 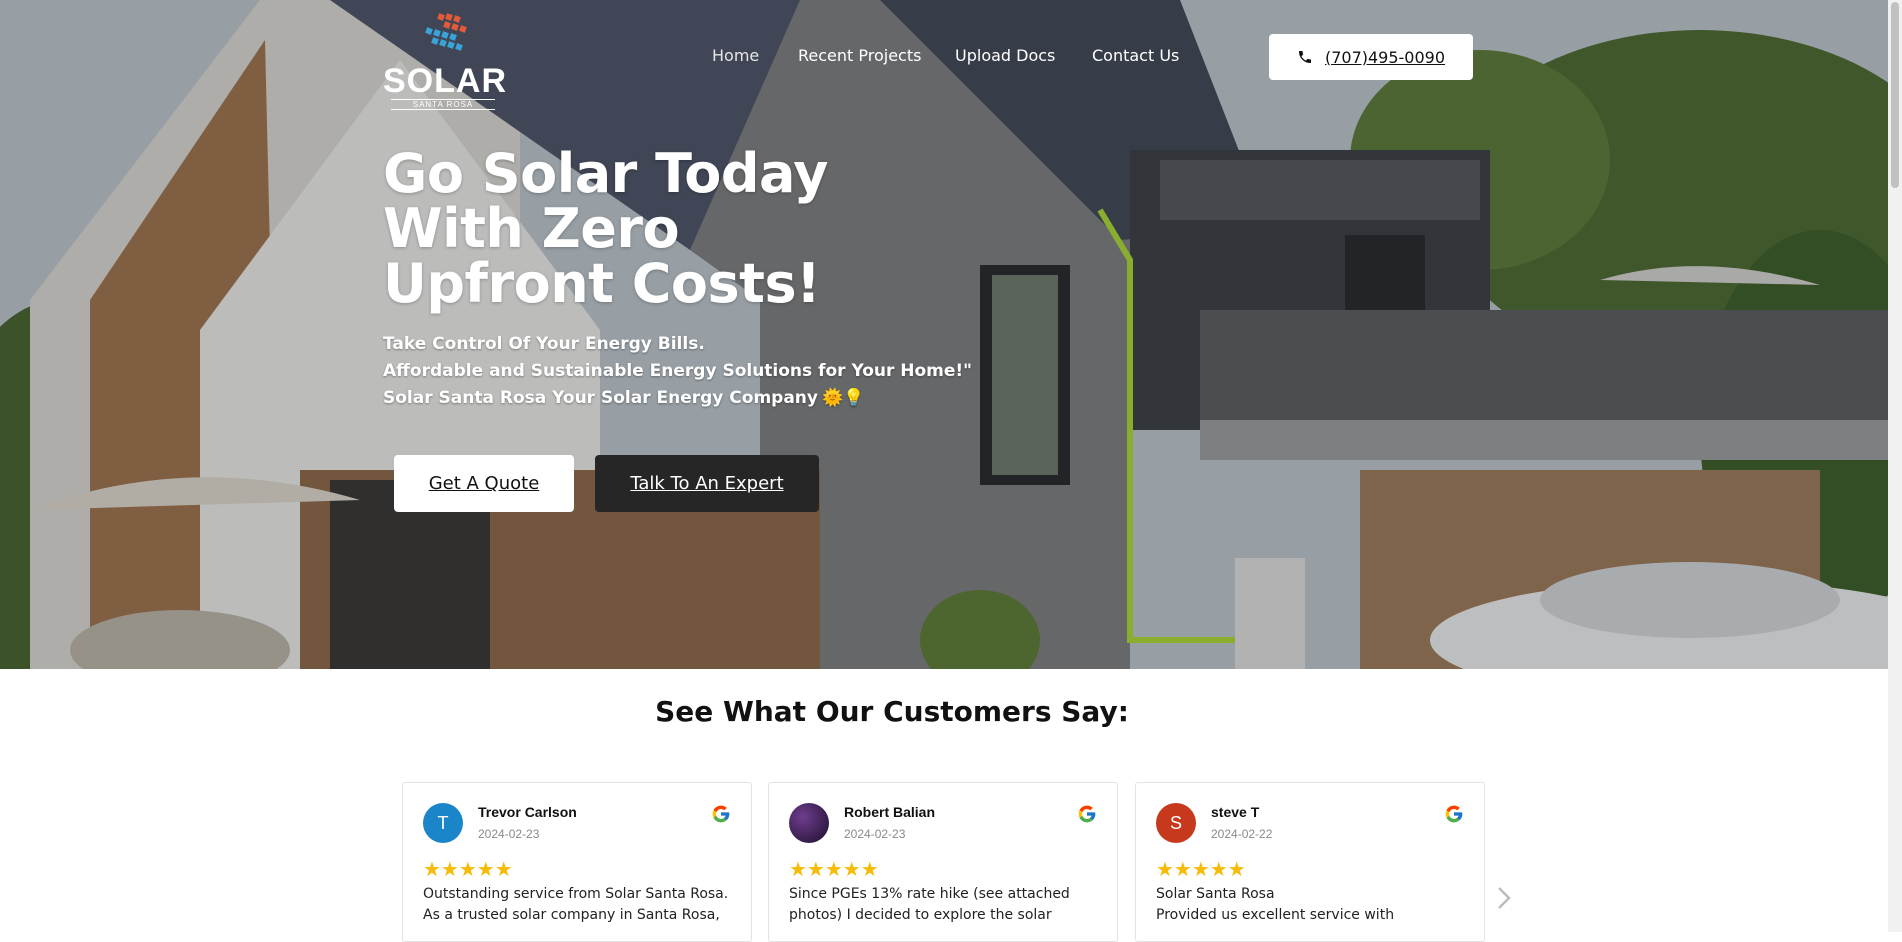 I want to click on reviews-heading: See What Our Customers Say:, so click(x=892, y=711).